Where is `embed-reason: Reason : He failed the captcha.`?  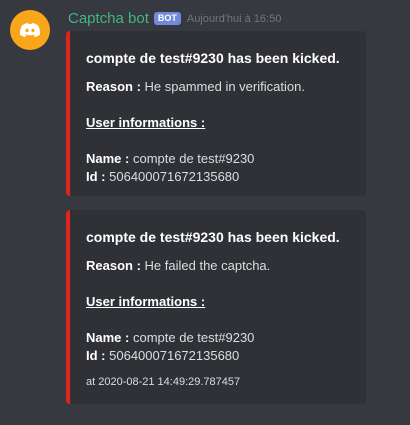 embed-reason: Reason : He failed the captcha. is located at coordinates (219, 266).